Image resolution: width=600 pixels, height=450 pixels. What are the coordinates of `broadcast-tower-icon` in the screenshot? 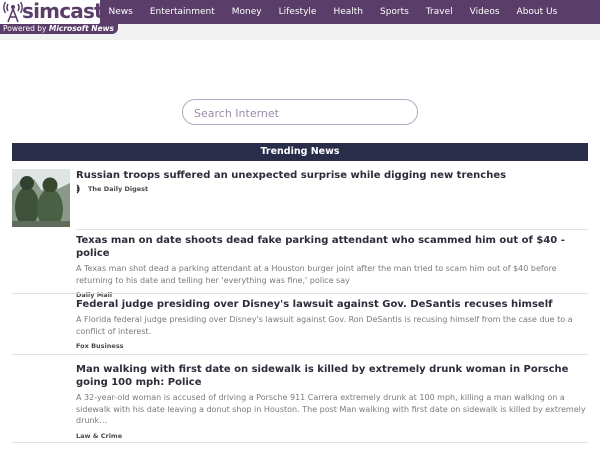 It's located at (13, 12).